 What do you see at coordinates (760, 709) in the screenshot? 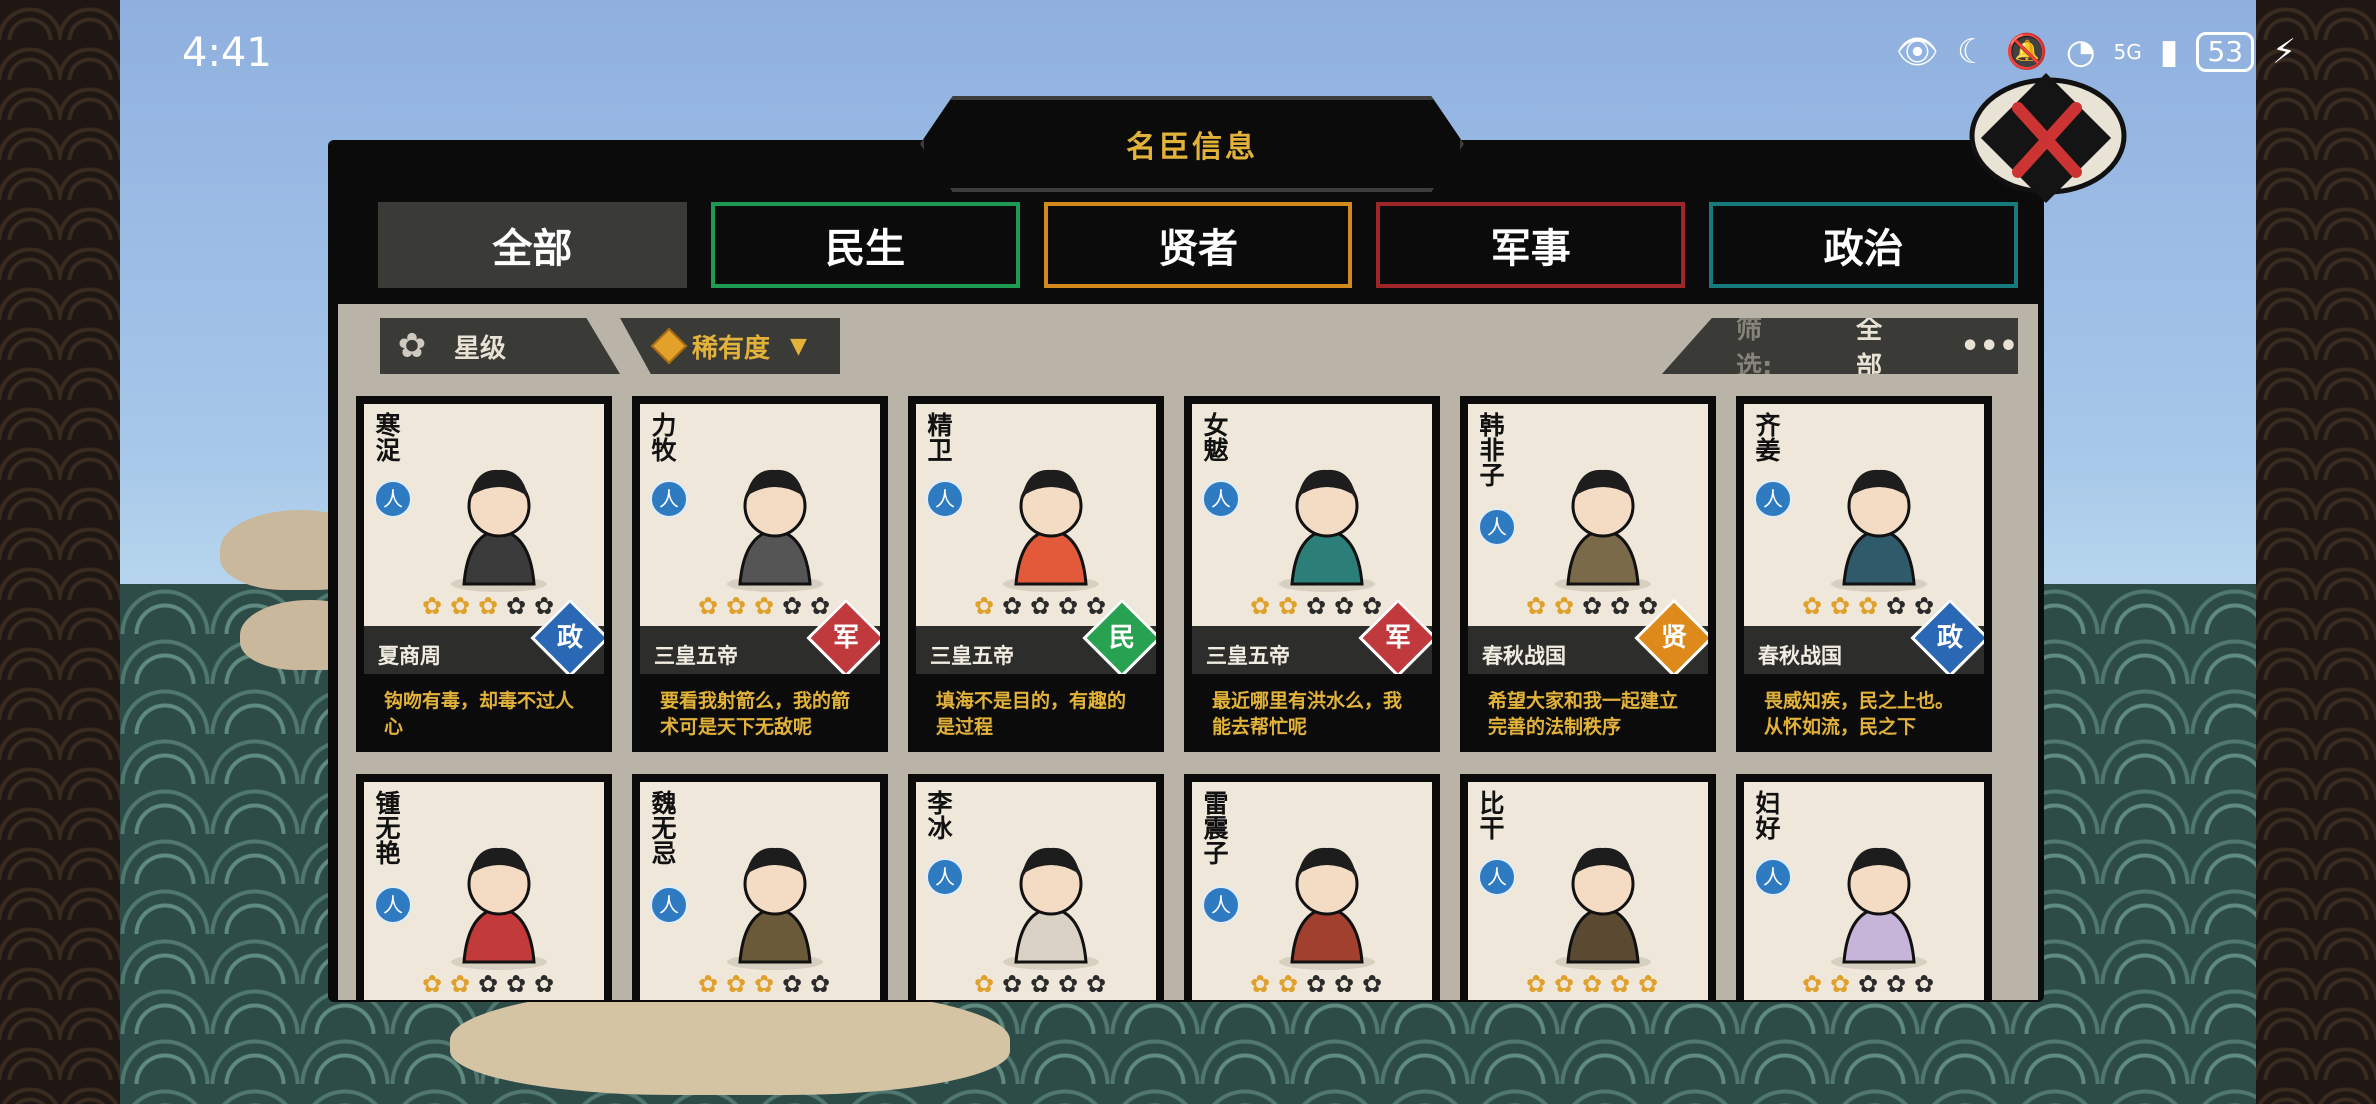
I see `minister-quote: 要看我射箭么，我的箭术可是天下无敌呢` at bounding box center [760, 709].